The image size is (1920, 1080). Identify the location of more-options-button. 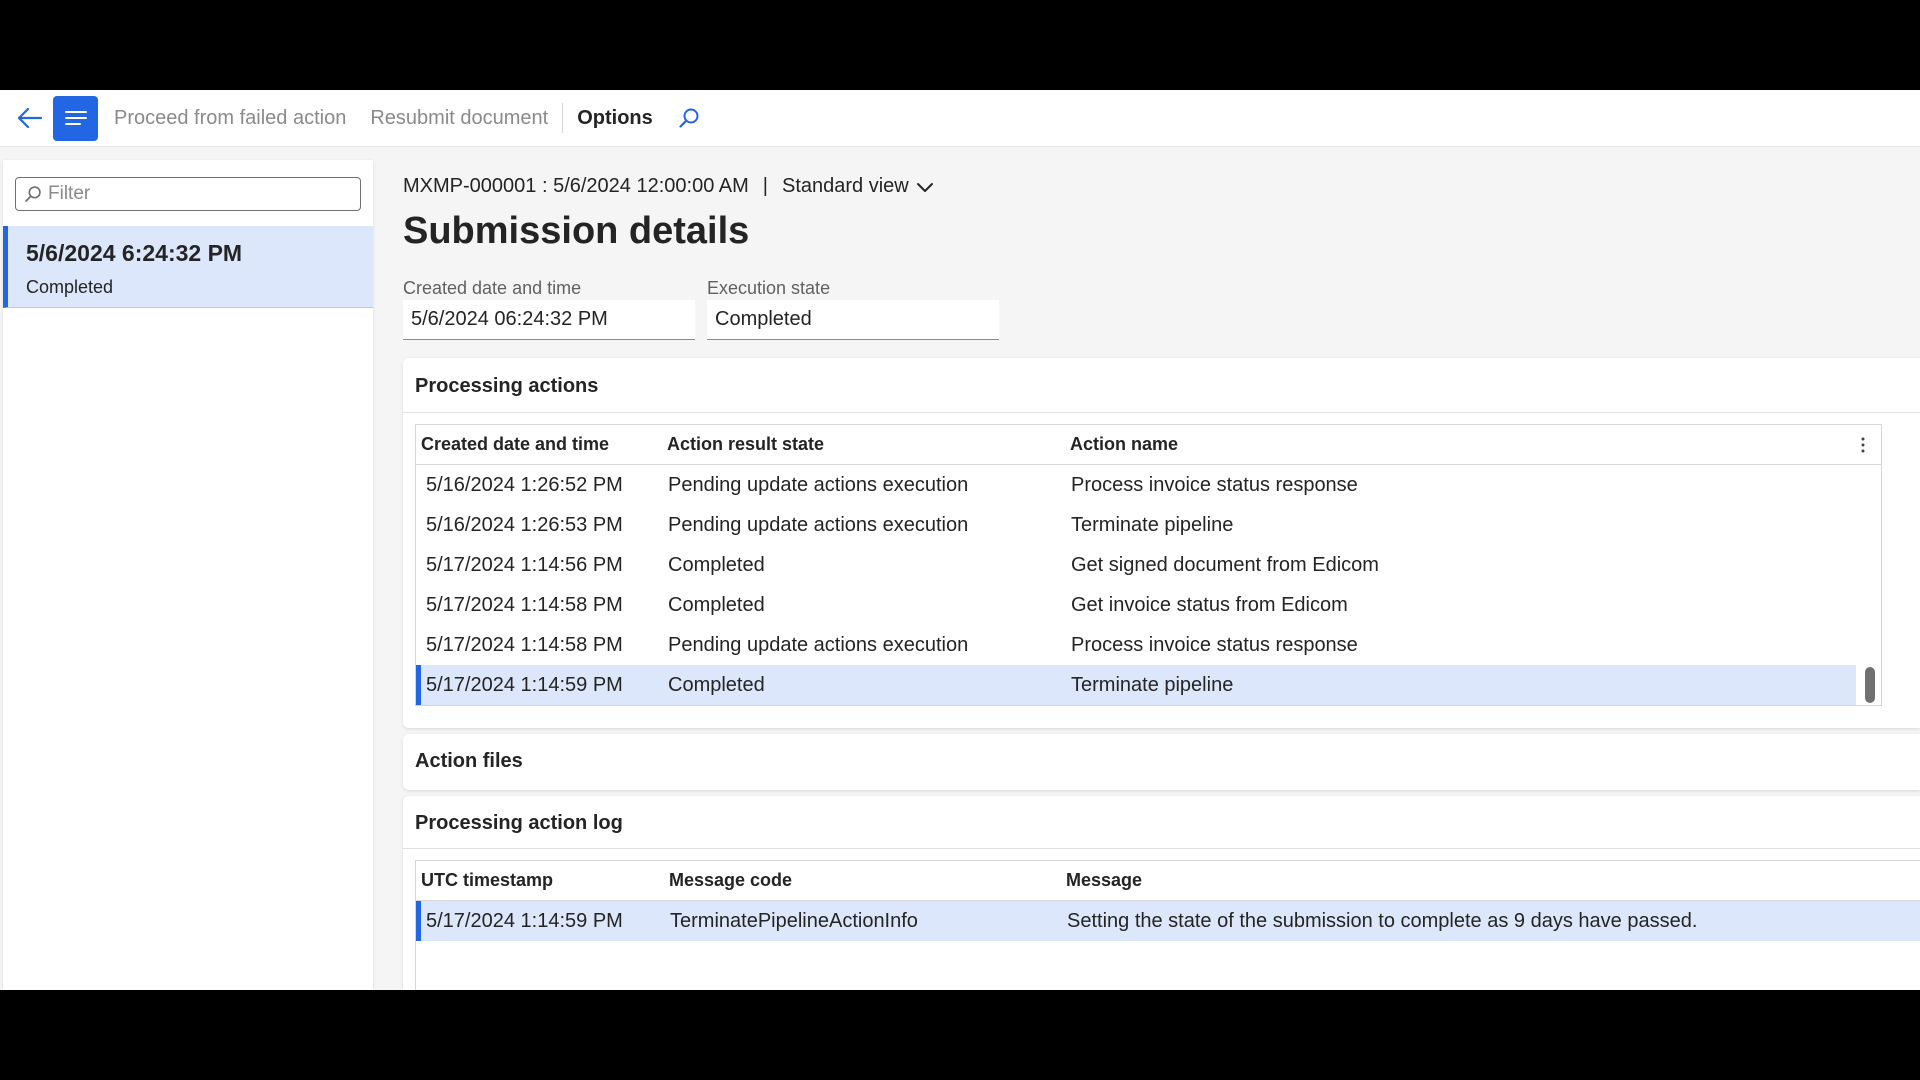
(1863, 445).